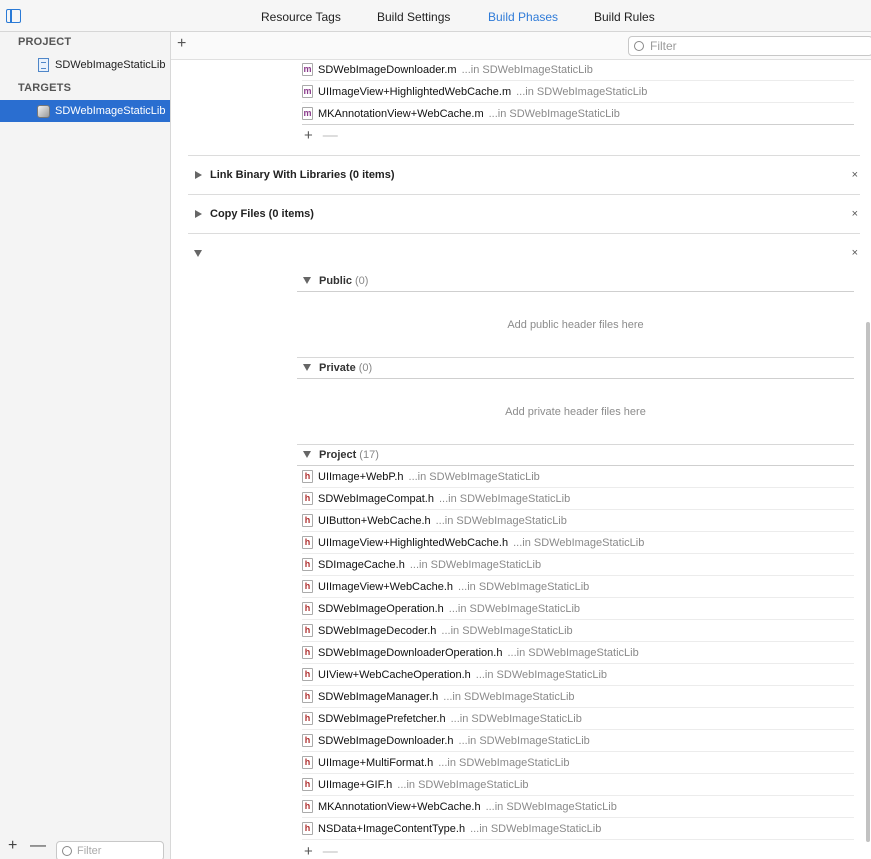  Describe the element at coordinates (330, 135) in the screenshot. I see `remove-file-button: —` at that location.